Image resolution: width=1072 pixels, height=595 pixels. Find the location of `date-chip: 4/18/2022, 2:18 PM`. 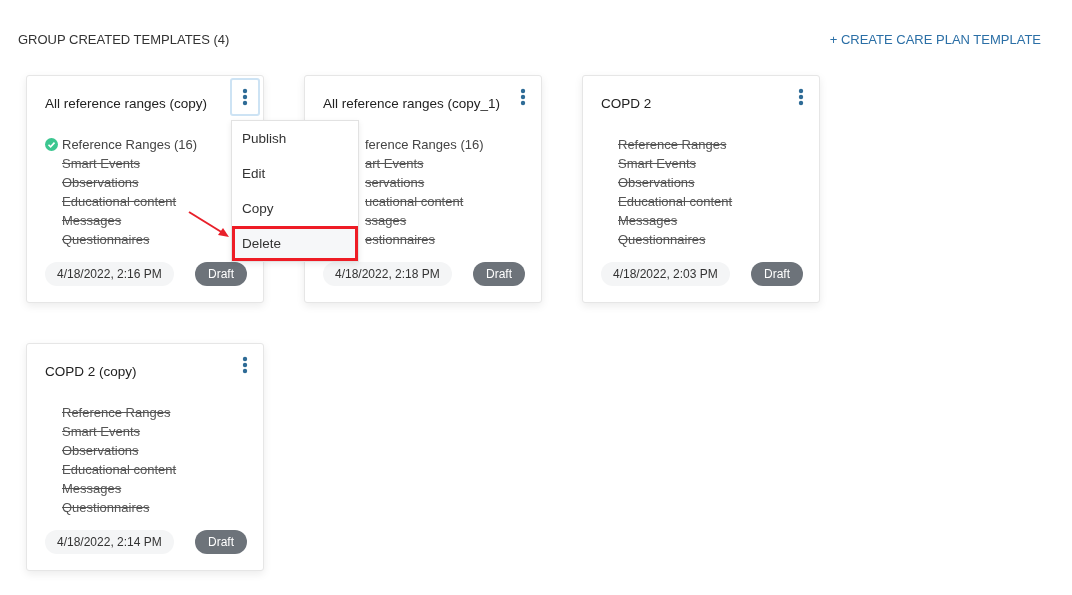

date-chip: 4/18/2022, 2:18 PM is located at coordinates (387, 274).